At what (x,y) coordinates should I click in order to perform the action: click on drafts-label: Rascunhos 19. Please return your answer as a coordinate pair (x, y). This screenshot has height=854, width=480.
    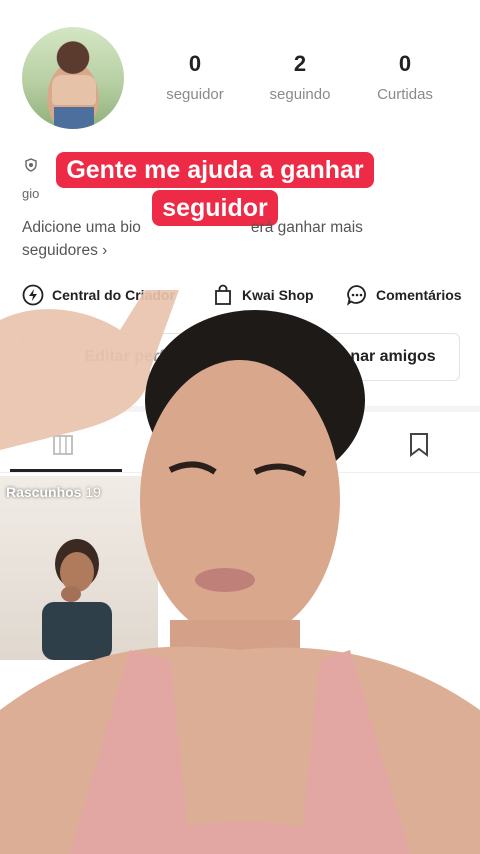
    Looking at the image, I should click on (53, 492).